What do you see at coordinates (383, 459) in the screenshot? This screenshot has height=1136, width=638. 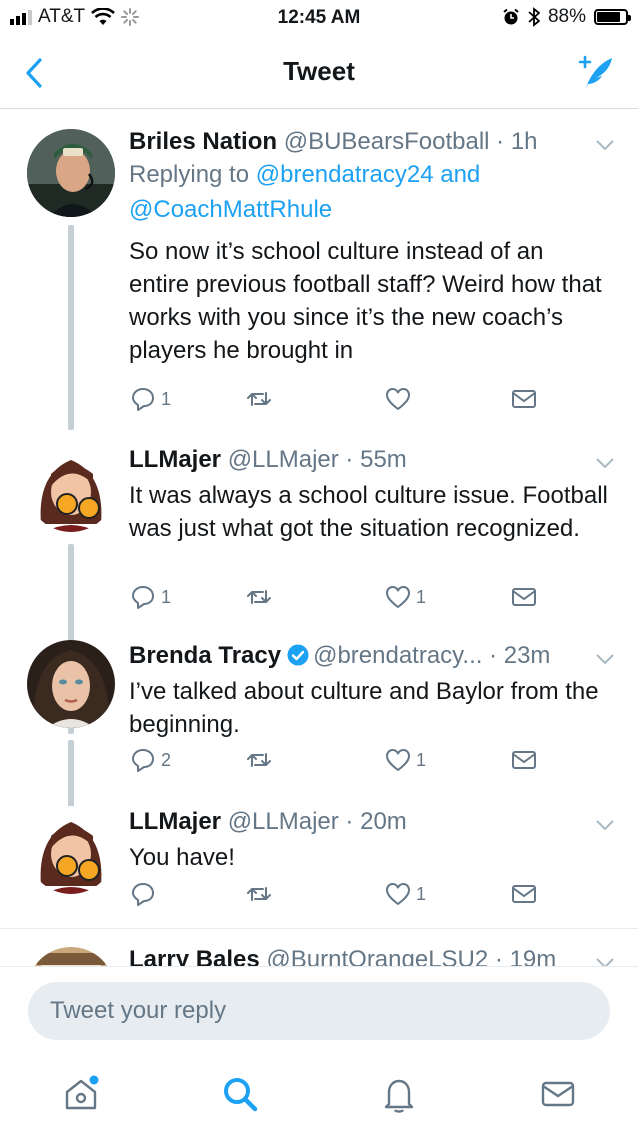 I see `timestamp: 55m` at bounding box center [383, 459].